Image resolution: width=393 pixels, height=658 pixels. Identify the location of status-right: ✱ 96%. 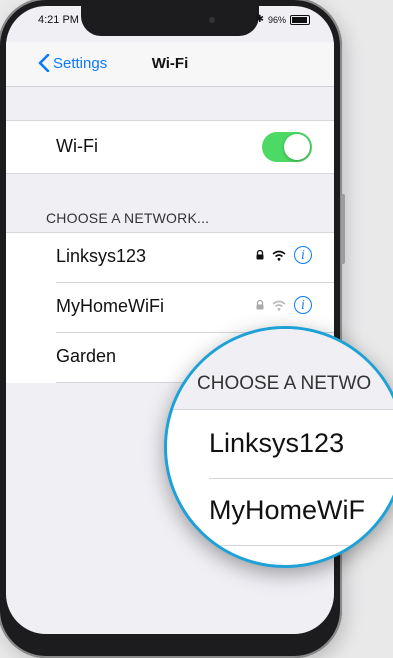
(283, 19).